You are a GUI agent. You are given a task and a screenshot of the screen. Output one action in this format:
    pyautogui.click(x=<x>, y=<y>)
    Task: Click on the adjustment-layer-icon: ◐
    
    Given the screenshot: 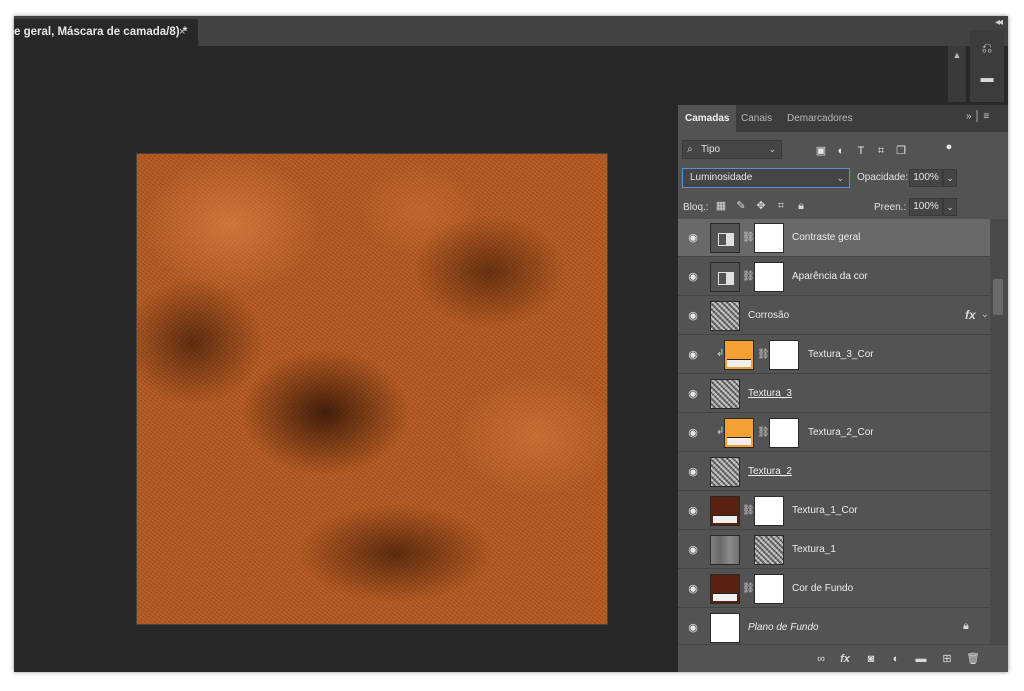 What is the action you would take?
    pyautogui.click(x=896, y=659)
    